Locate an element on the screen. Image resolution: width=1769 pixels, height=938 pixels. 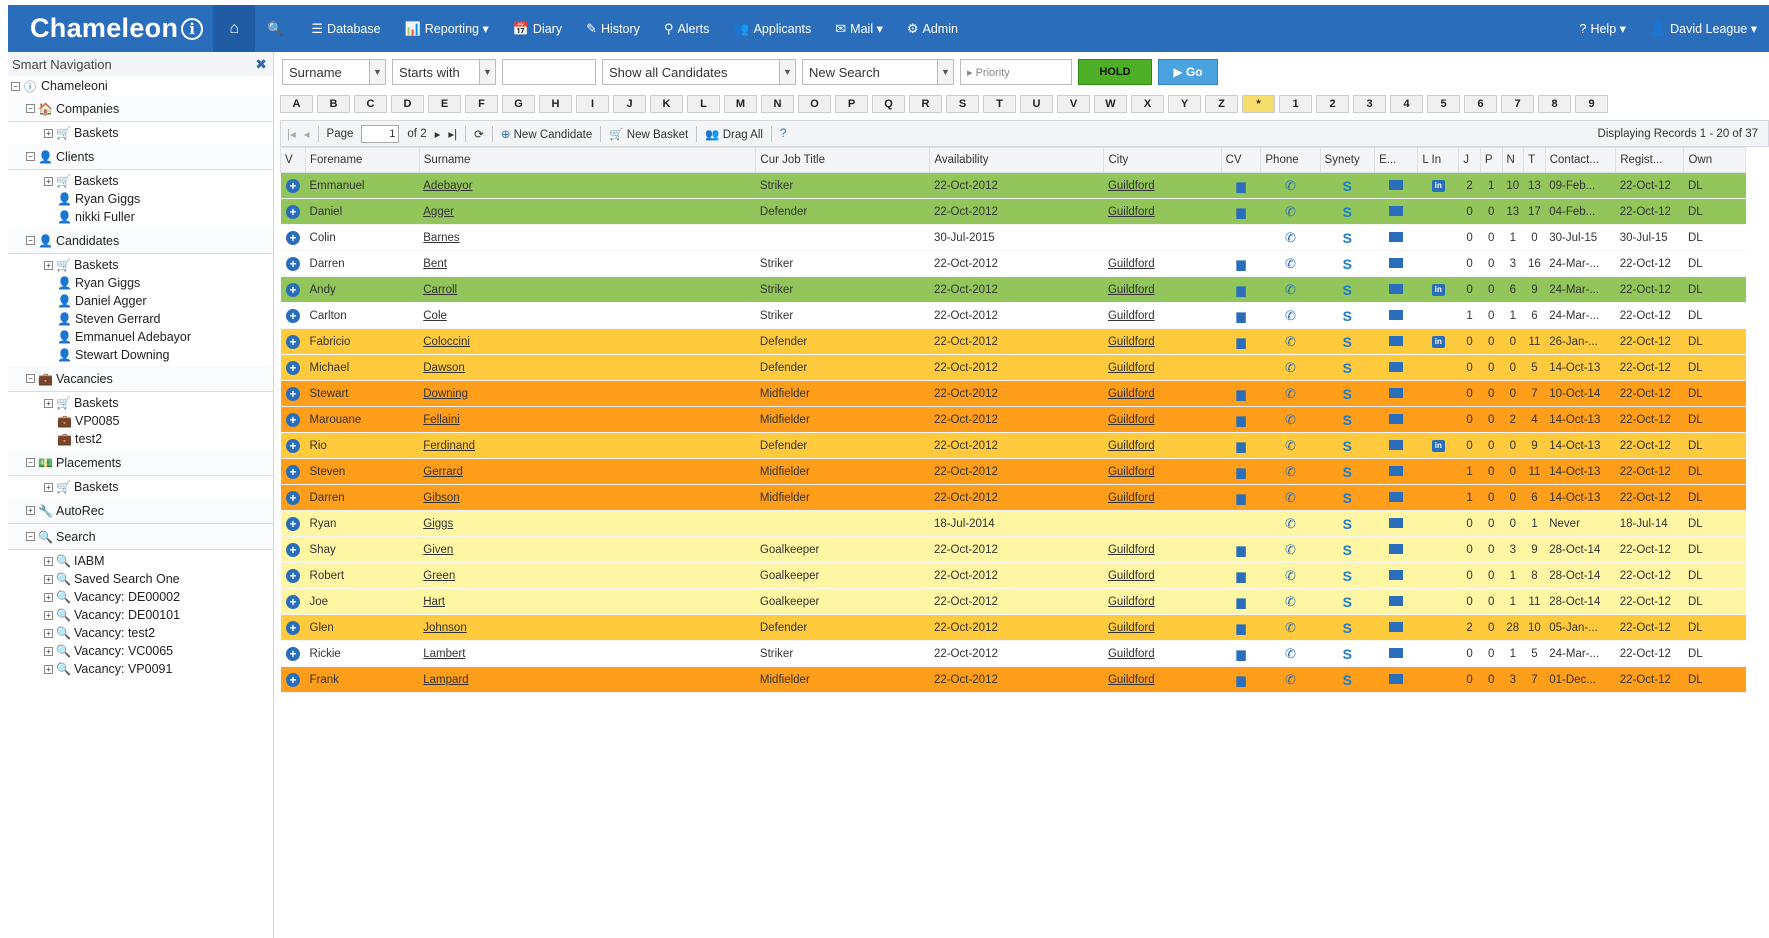
nav-item-8: ⚙ Admin is located at coordinates (932, 28).